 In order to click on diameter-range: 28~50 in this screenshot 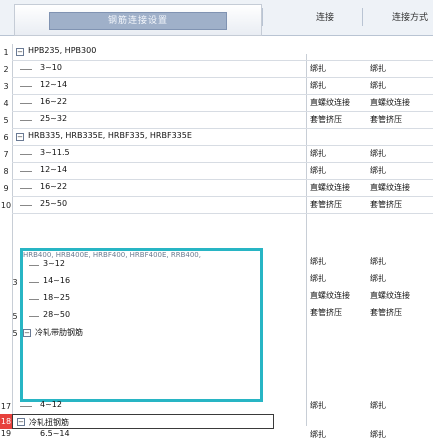, I will do `click(57, 314)`.